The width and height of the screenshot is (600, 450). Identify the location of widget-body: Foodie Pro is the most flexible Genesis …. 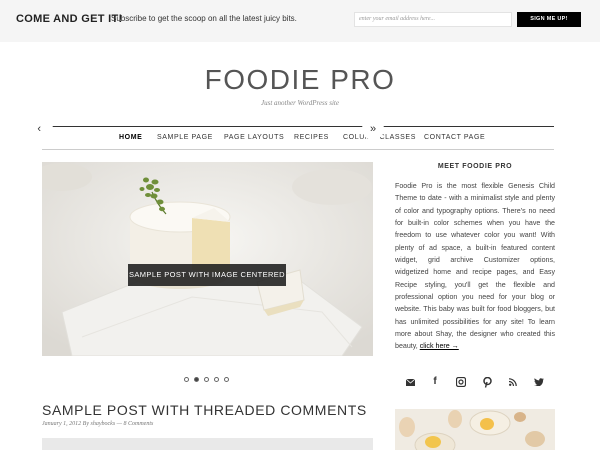
(475, 266).